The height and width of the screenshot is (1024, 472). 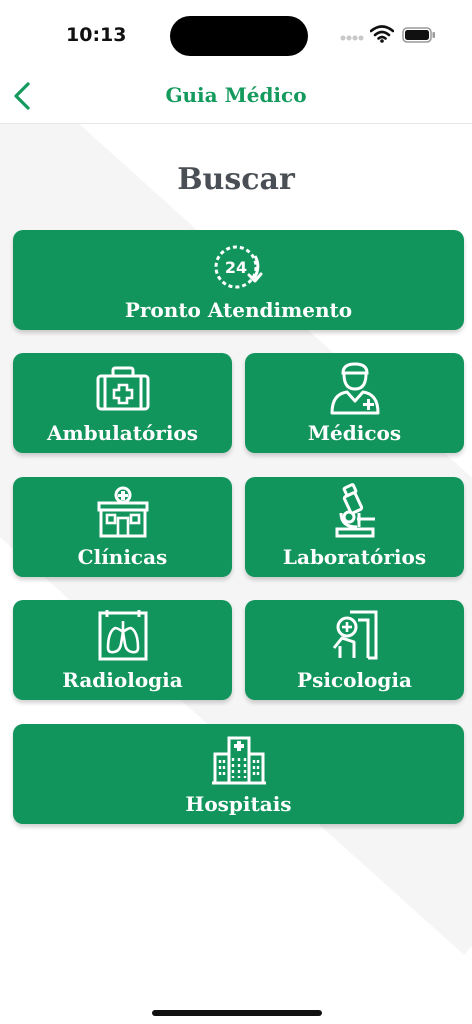 What do you see at coordinates (122, 433) in the screenshot?
I see `tile-label: Ambulatórios` at bounding box center [122, 433].